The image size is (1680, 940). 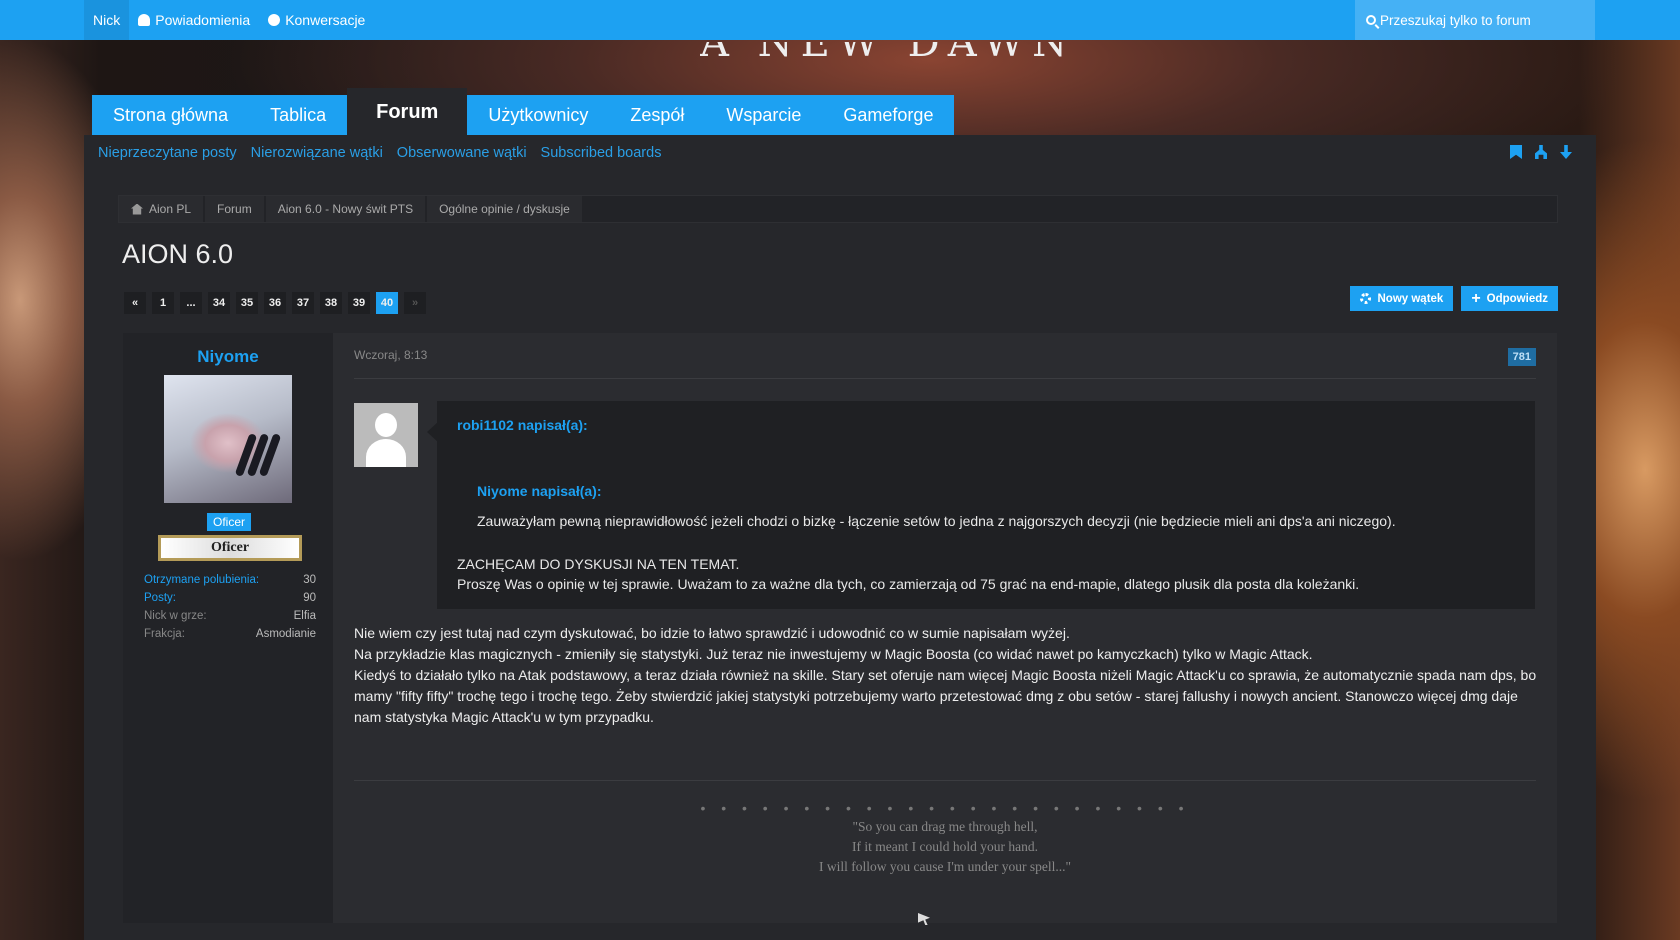 What do you see at coordinates (1516, 152) in the screenshot?
I see `bookmark-icon` at bounding box center [1516, 152].